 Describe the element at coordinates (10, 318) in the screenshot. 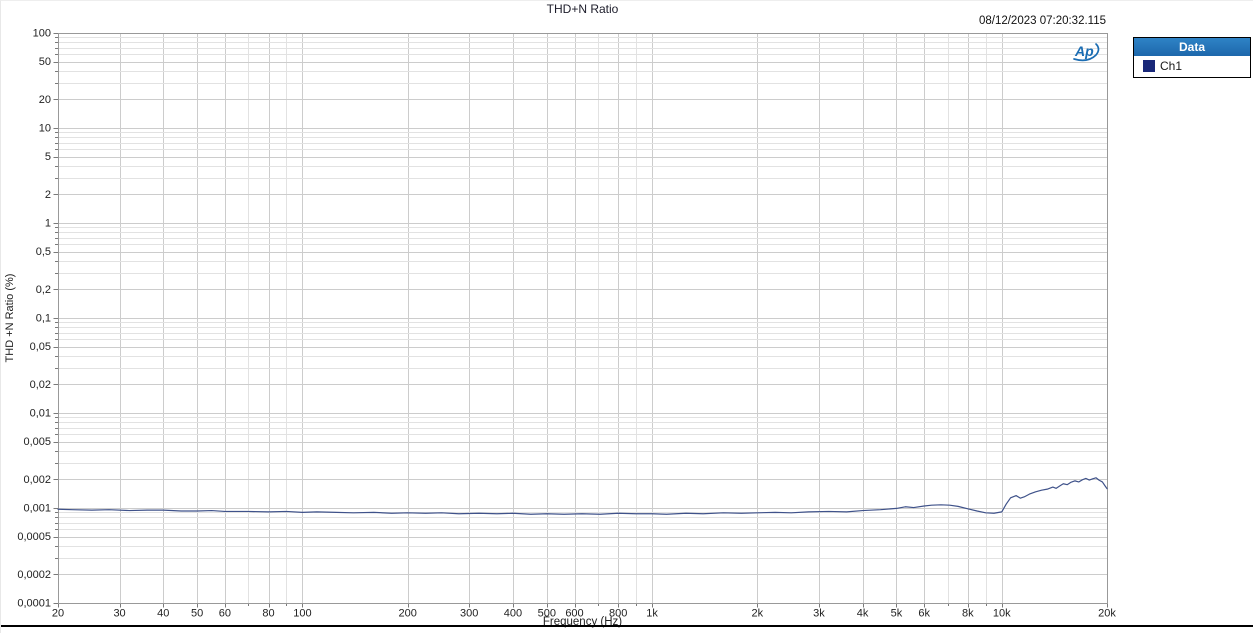

I see `y-axis-label: THD +N Ratio (%)` at that location.